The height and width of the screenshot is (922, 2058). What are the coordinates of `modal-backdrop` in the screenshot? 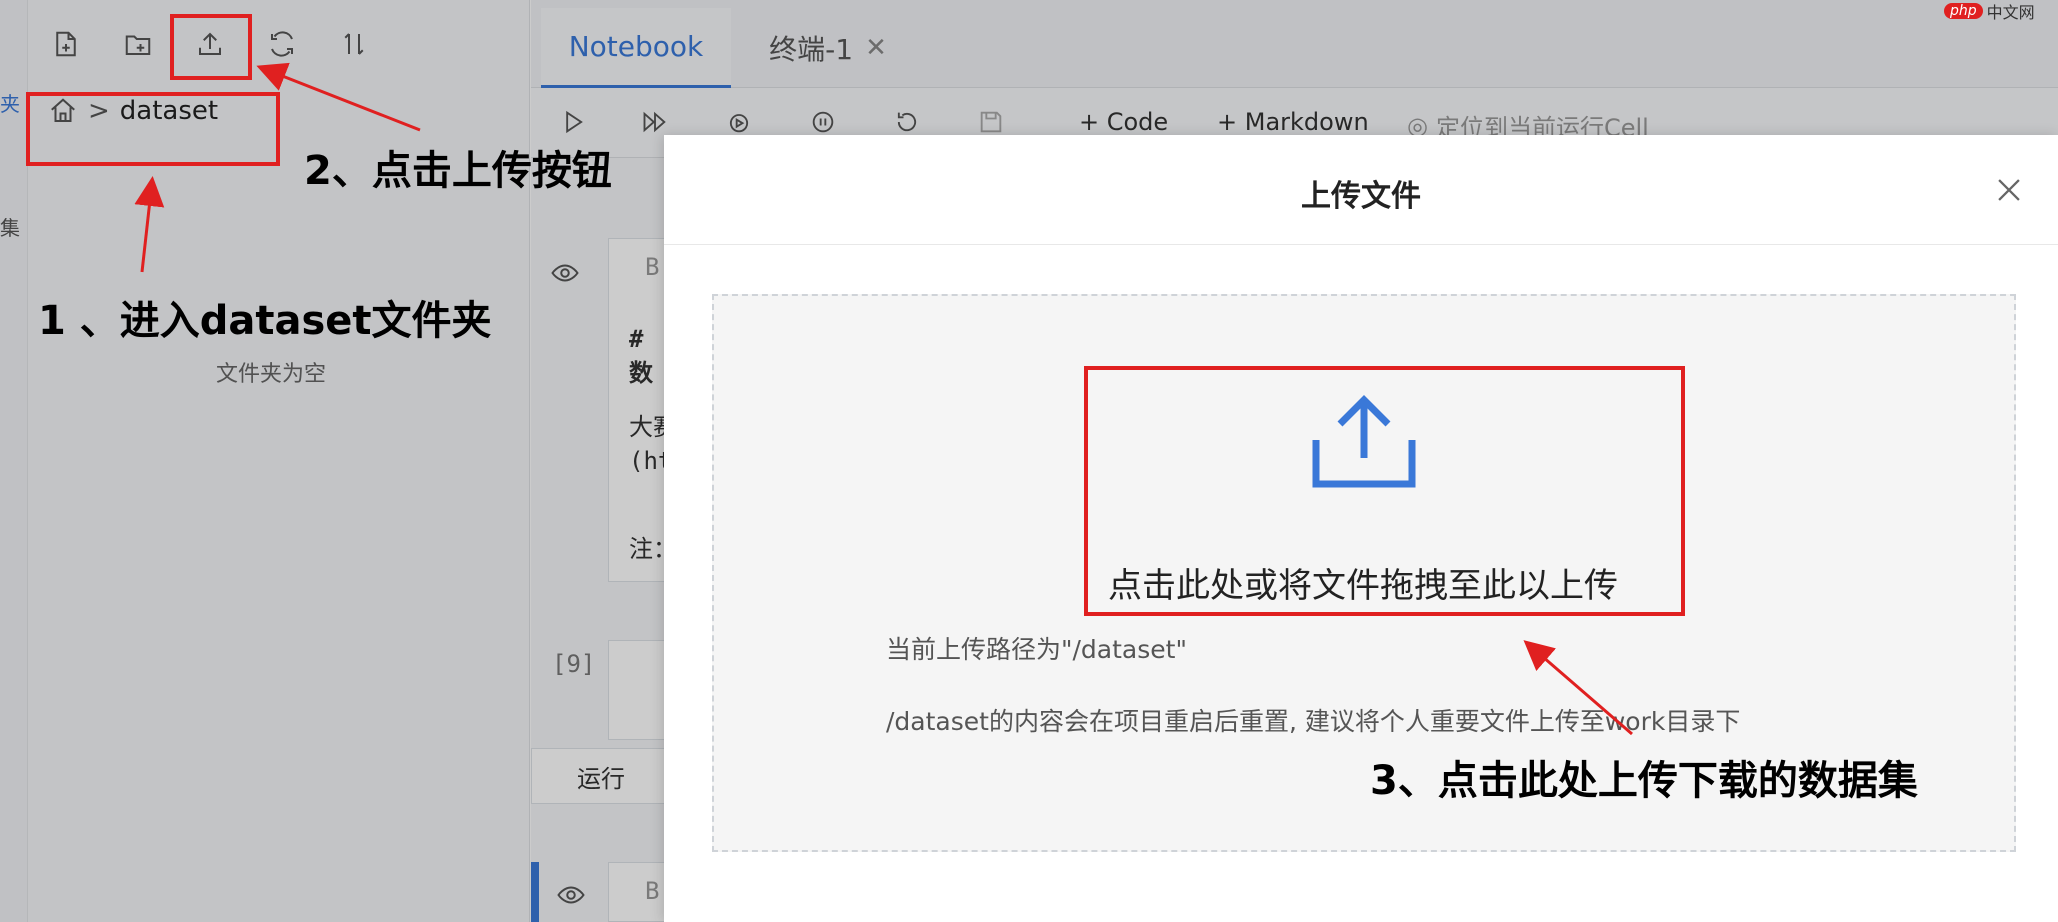 It's located at (1361, 67).